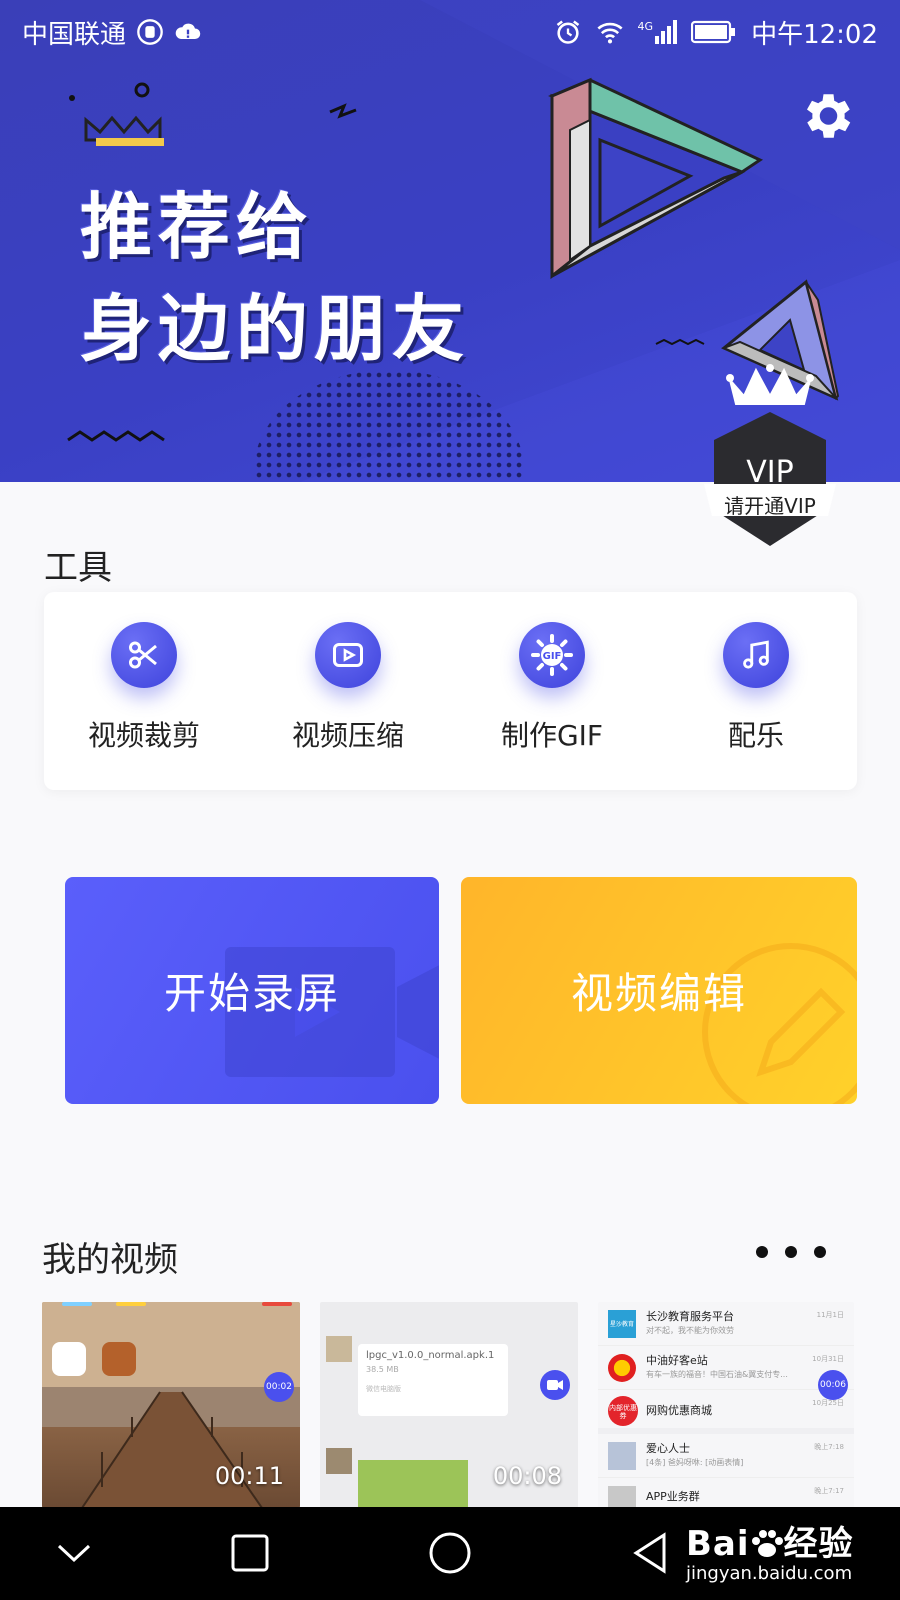 The height and width of the screenshot is (1600, 900). Describe the element at coordinates (188, 31) in the screenshot. I see `cloud-alert-icon` at that location.